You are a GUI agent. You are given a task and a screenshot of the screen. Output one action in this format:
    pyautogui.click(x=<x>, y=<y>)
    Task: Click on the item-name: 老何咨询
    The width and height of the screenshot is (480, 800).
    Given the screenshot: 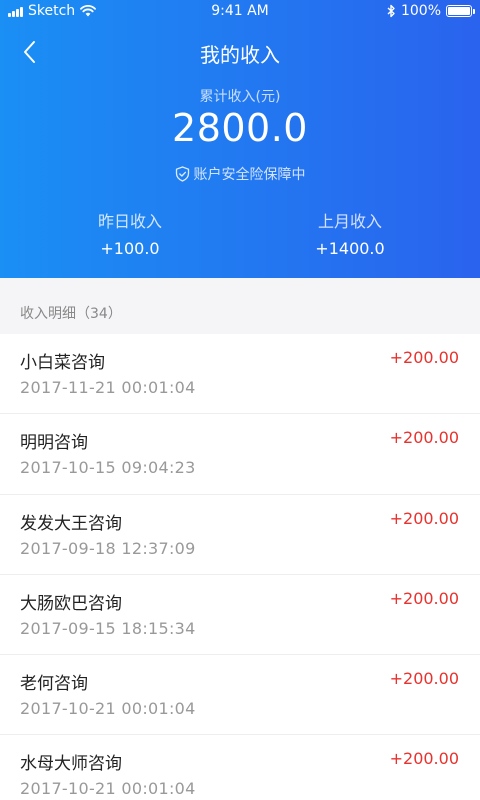 What is the action you would take?
    pyautogui.click(x=54, y=684)
    